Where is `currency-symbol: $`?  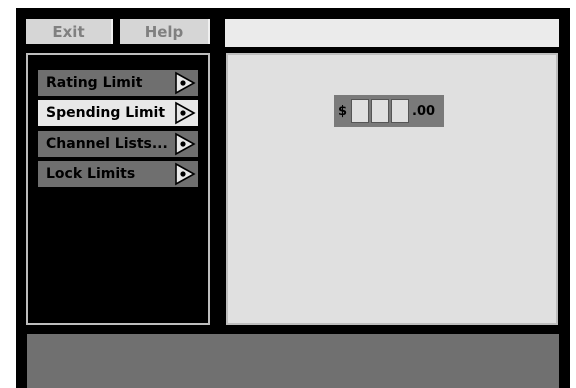
currency-symbol: $ is located at coordinates (343, 111).